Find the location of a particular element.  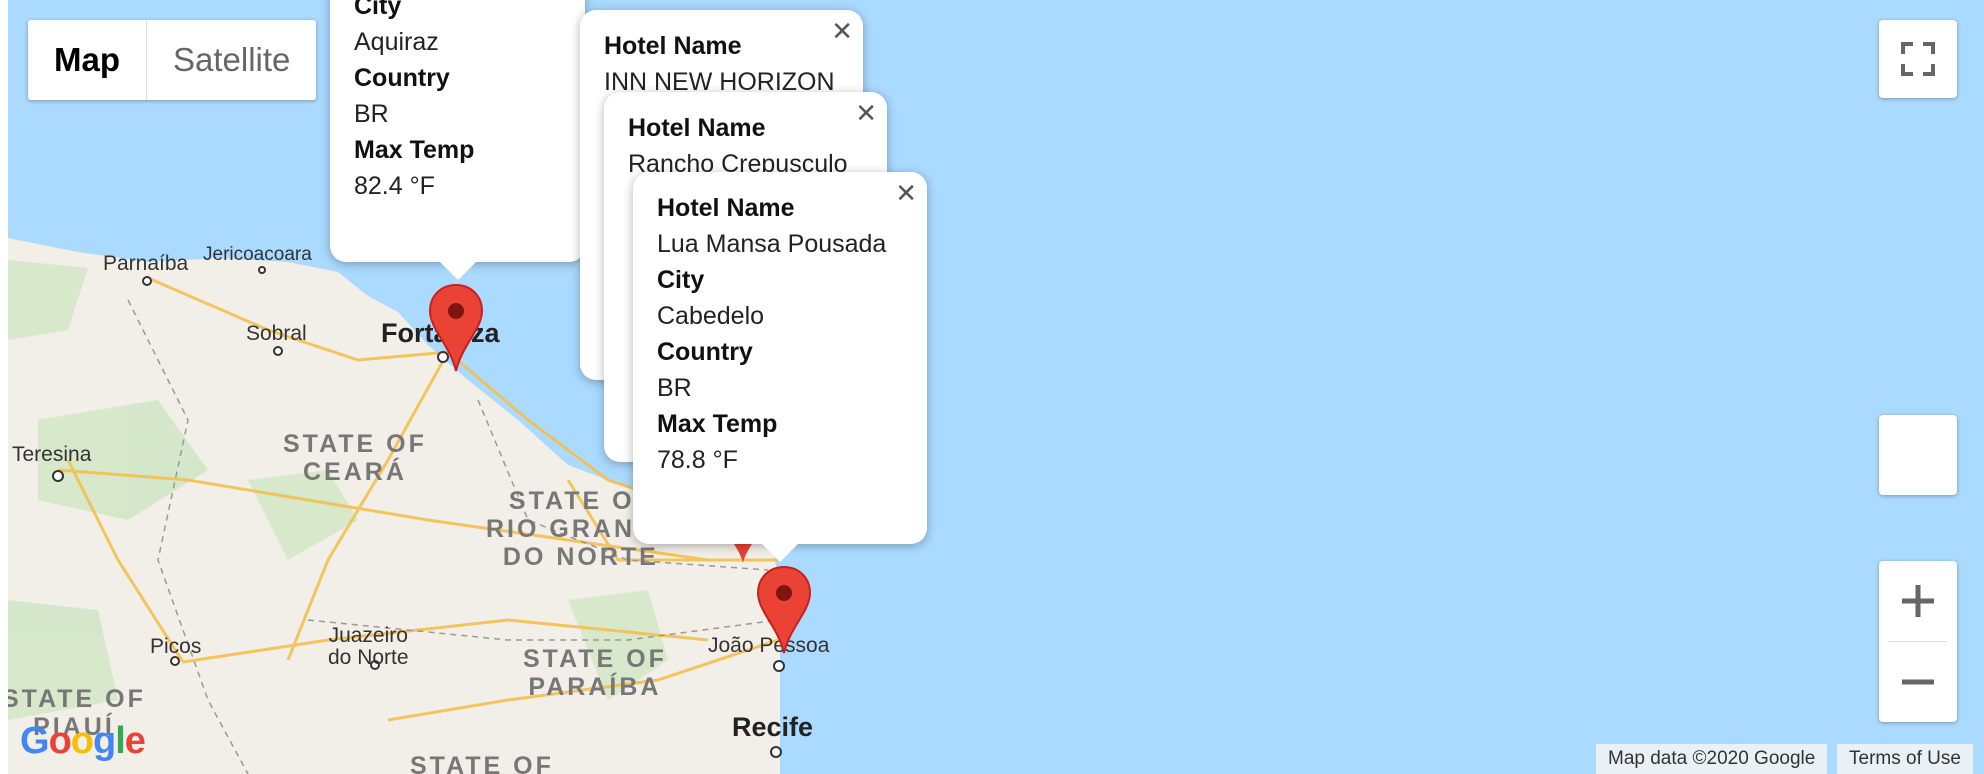

state-label-pernambuco: STATE OF is located at coordinates (482, 763).